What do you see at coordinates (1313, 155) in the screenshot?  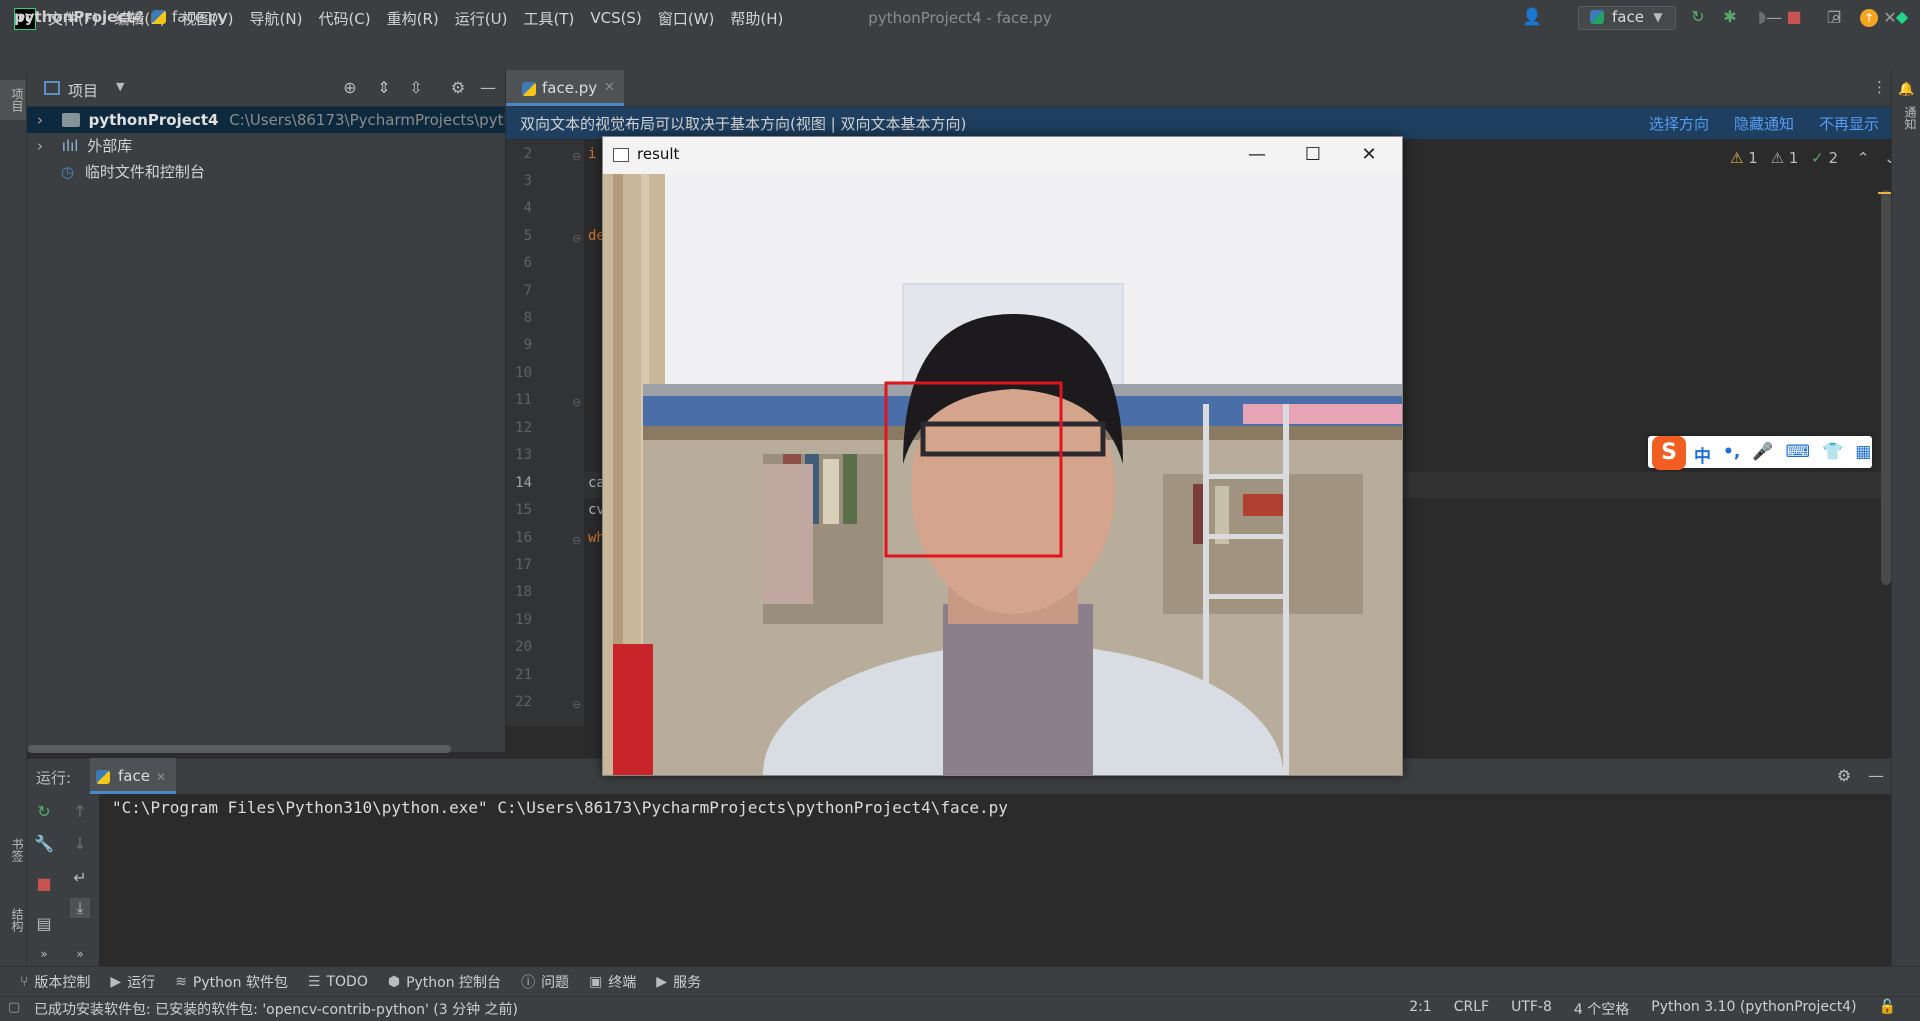 I see `maximize-icon: ☐` at bounding box center [1313, 155].